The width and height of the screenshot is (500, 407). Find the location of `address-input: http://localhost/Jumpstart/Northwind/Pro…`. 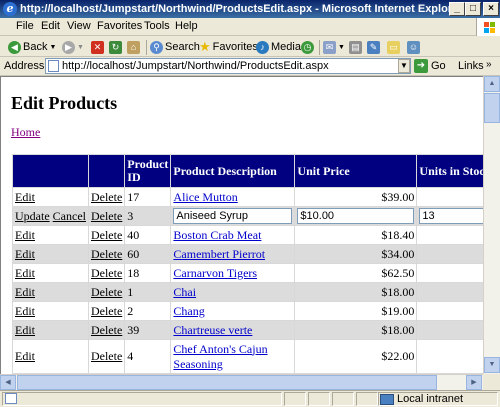

address-input: http://localhost/Jumpstart/Northwind/Pro… is located at coordinates (228, 66).